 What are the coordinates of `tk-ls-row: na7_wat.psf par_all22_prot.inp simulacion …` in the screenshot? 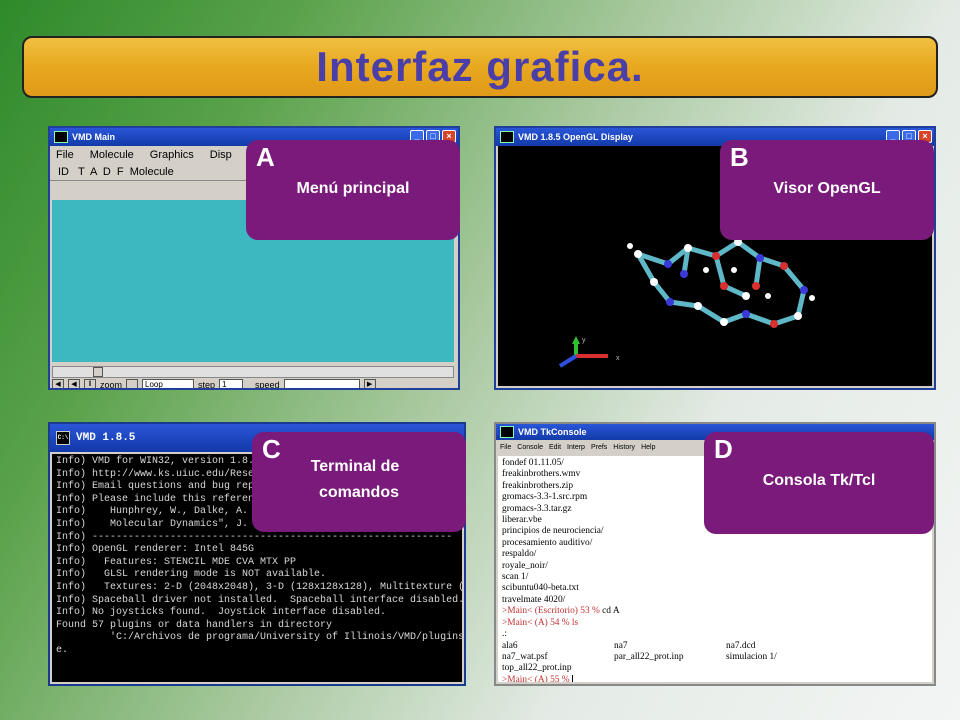 It's located at (715, 657).